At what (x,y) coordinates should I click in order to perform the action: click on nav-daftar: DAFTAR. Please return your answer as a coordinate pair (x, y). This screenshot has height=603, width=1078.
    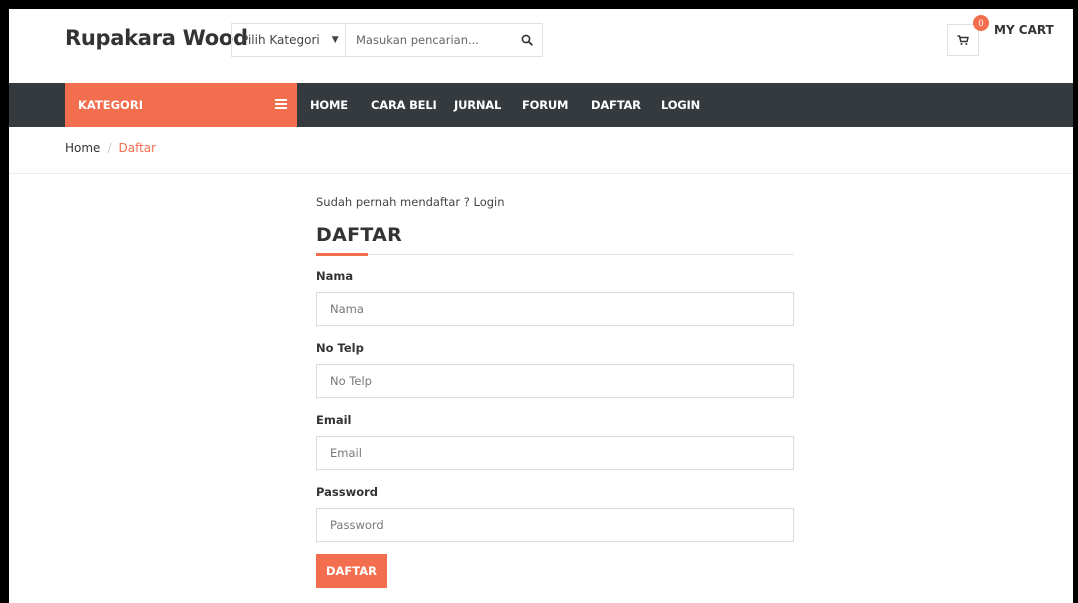
    Looking at the image, I should click on (616, 105).